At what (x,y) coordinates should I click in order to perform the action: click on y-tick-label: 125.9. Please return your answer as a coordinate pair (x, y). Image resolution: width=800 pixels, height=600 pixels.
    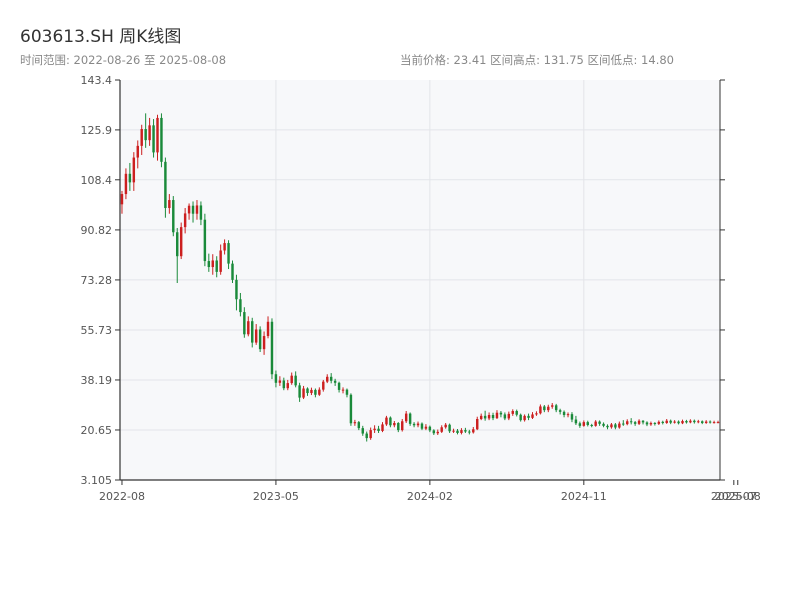
    Looking at the image, I should click on (97, 130).